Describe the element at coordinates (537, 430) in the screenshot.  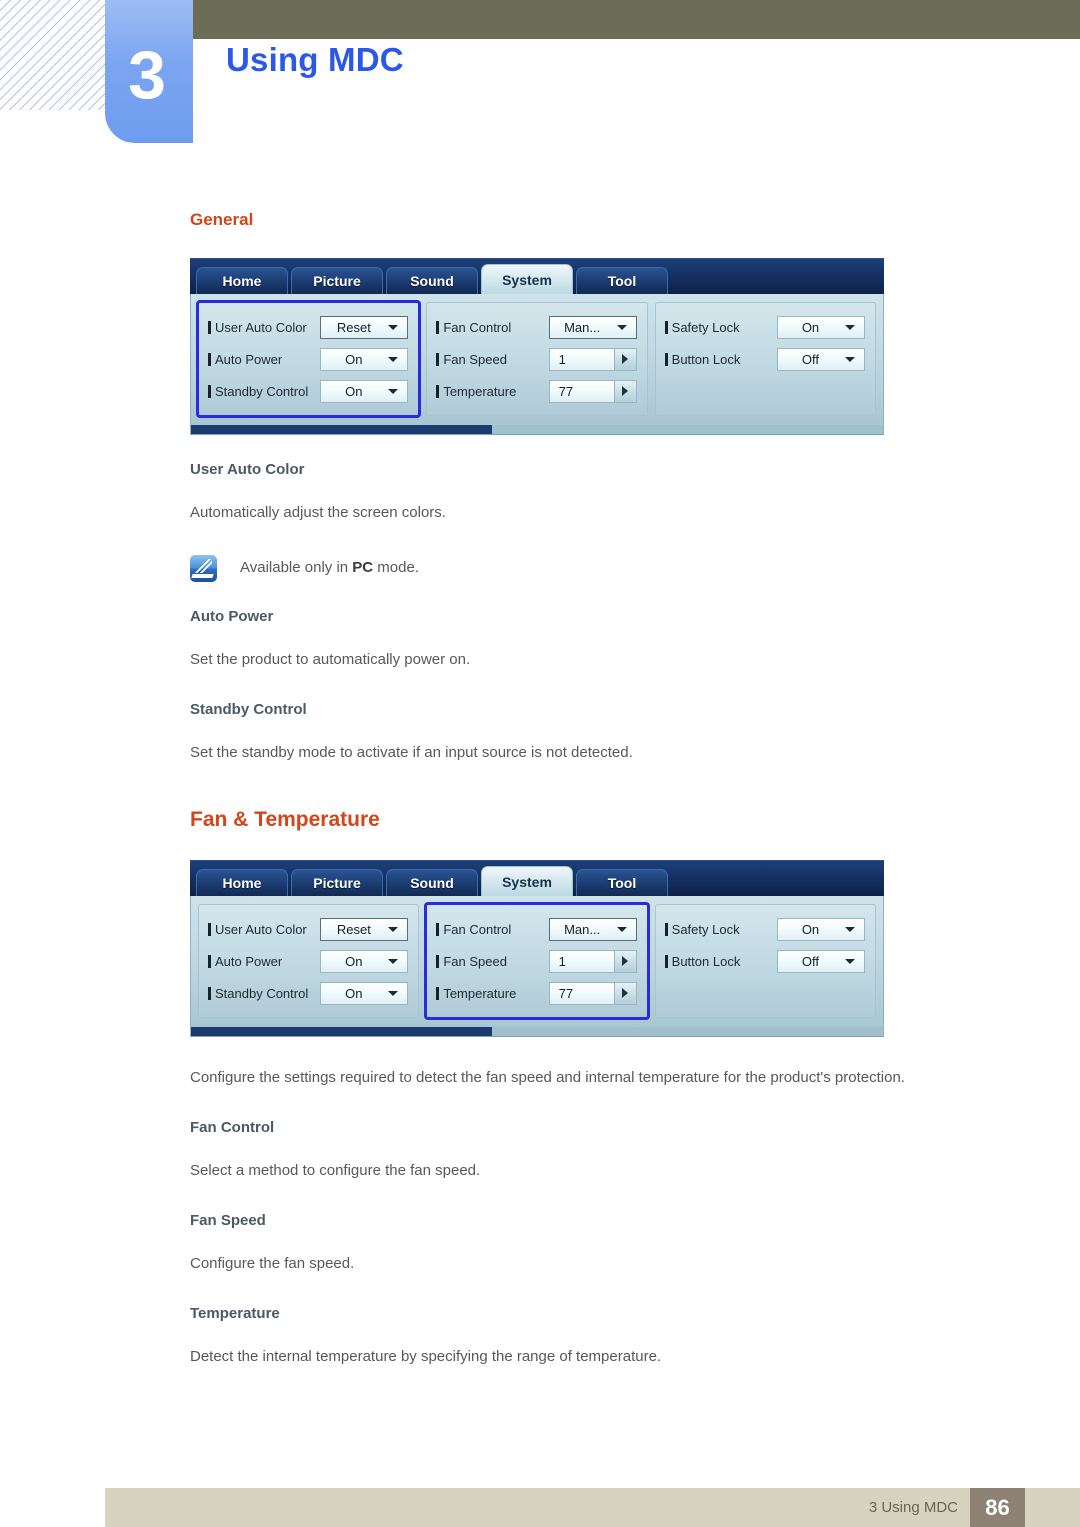
I see `mdc-status-bar` at that location.